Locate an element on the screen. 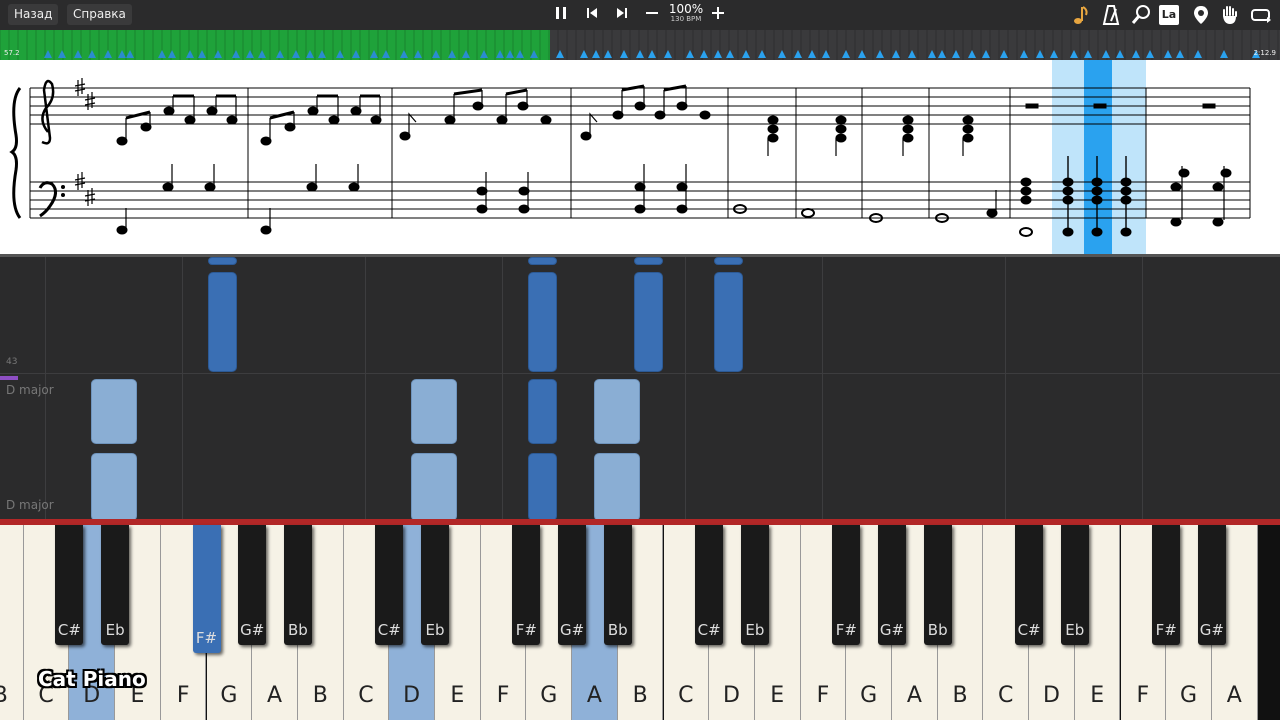 The height and width of the screenshot is (720, 1280). back-button: Назад is located at coordinates (33, 14).